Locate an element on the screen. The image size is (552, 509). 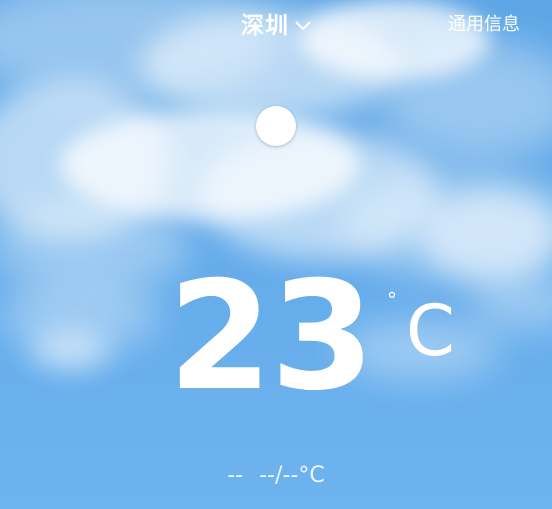
temperature-unit: C is located at coordinates (430, 331).